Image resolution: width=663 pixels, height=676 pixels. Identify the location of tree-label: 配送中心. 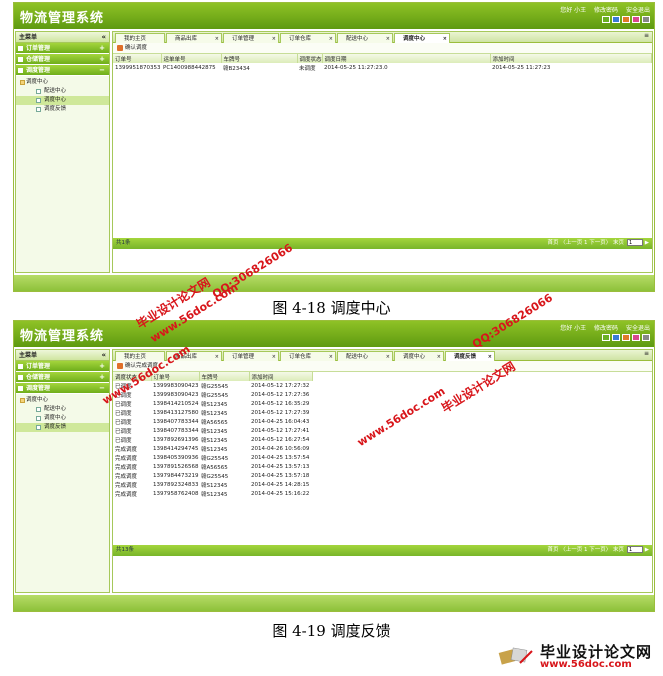
(55, 91).